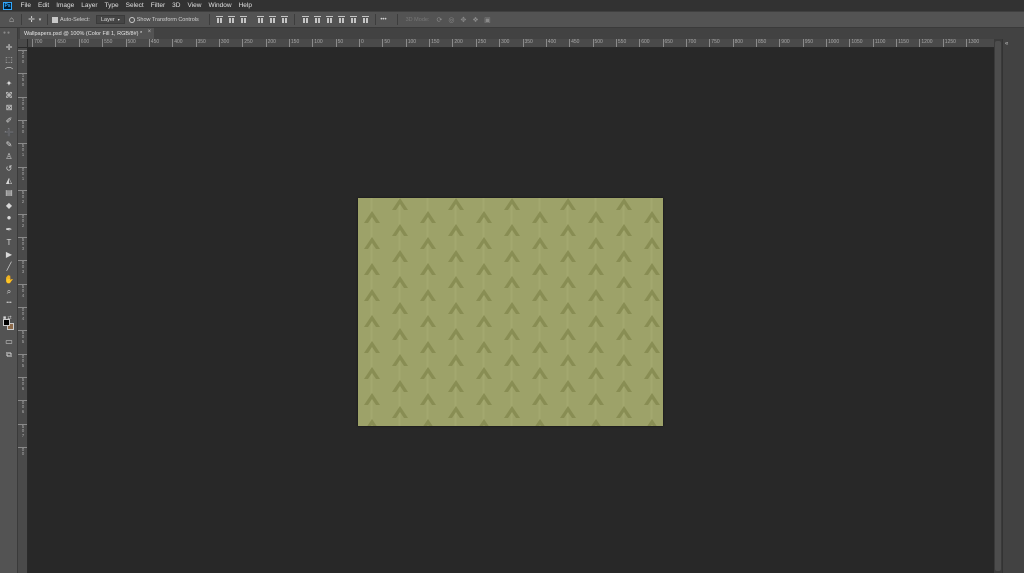 Image resolution: width=1024 pixels, height=573 pixels. What do you see at coordinates (245, 5) in the screenshot?
I see `menu-help: Help` at bounding box center [245, 5].